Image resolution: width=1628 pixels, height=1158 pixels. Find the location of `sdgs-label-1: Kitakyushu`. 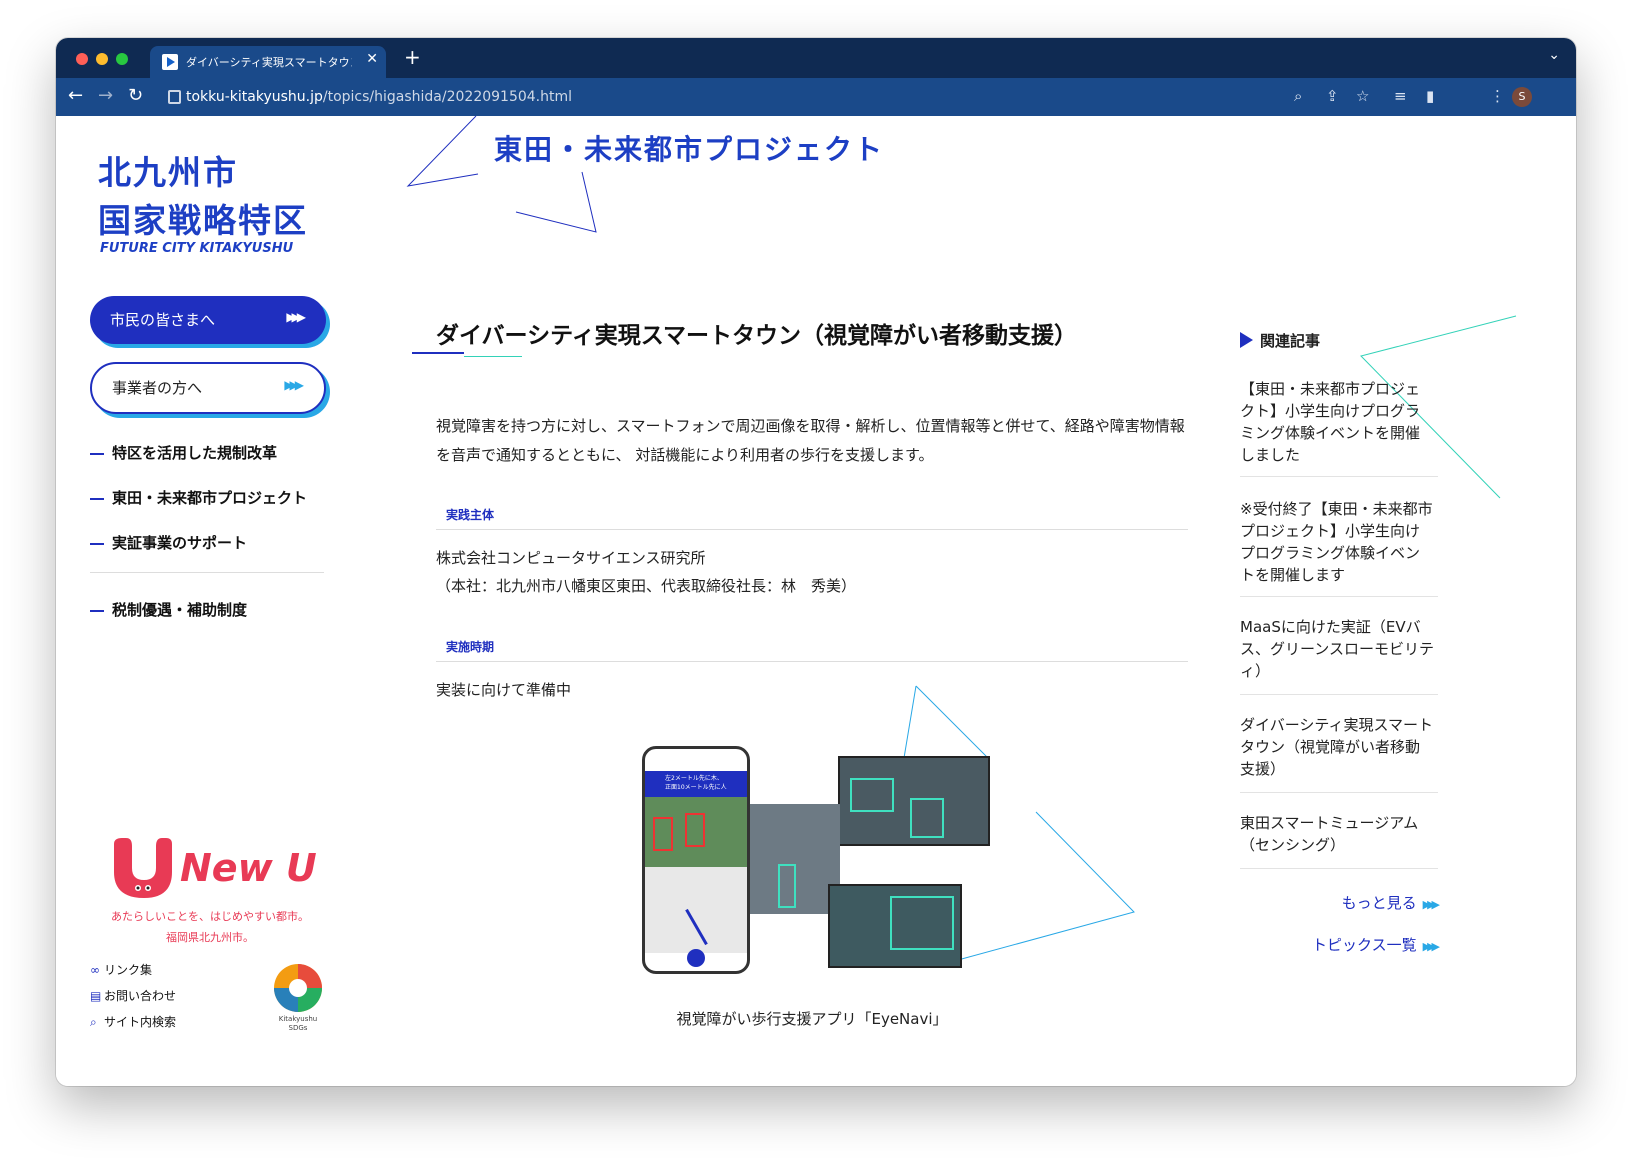

sdgs-label-1: Kitakyushu is located at coordinates (298, 1019).